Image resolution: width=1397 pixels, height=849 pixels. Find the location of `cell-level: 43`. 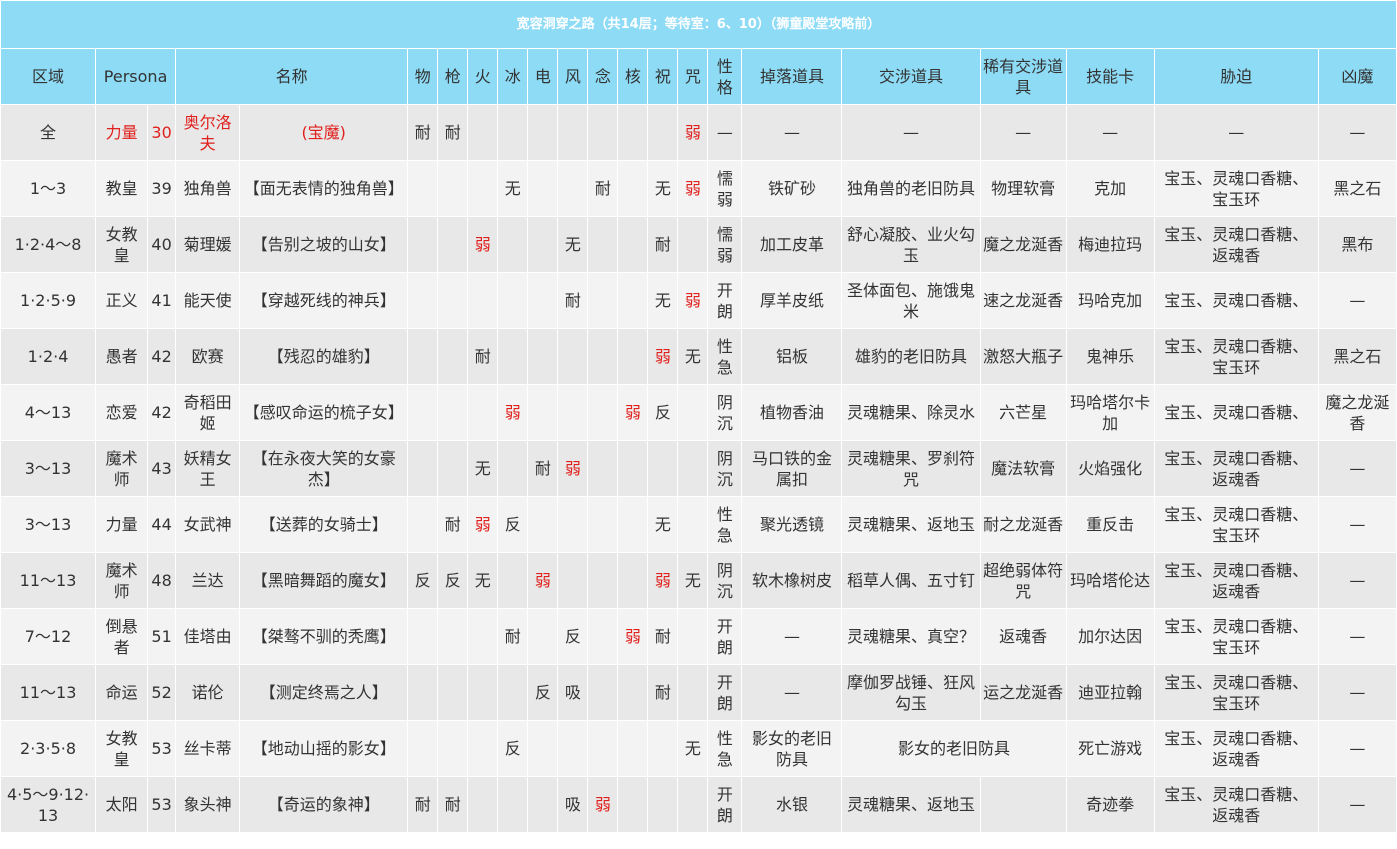

cell-level: 43 is located at coordinates (162, 468).